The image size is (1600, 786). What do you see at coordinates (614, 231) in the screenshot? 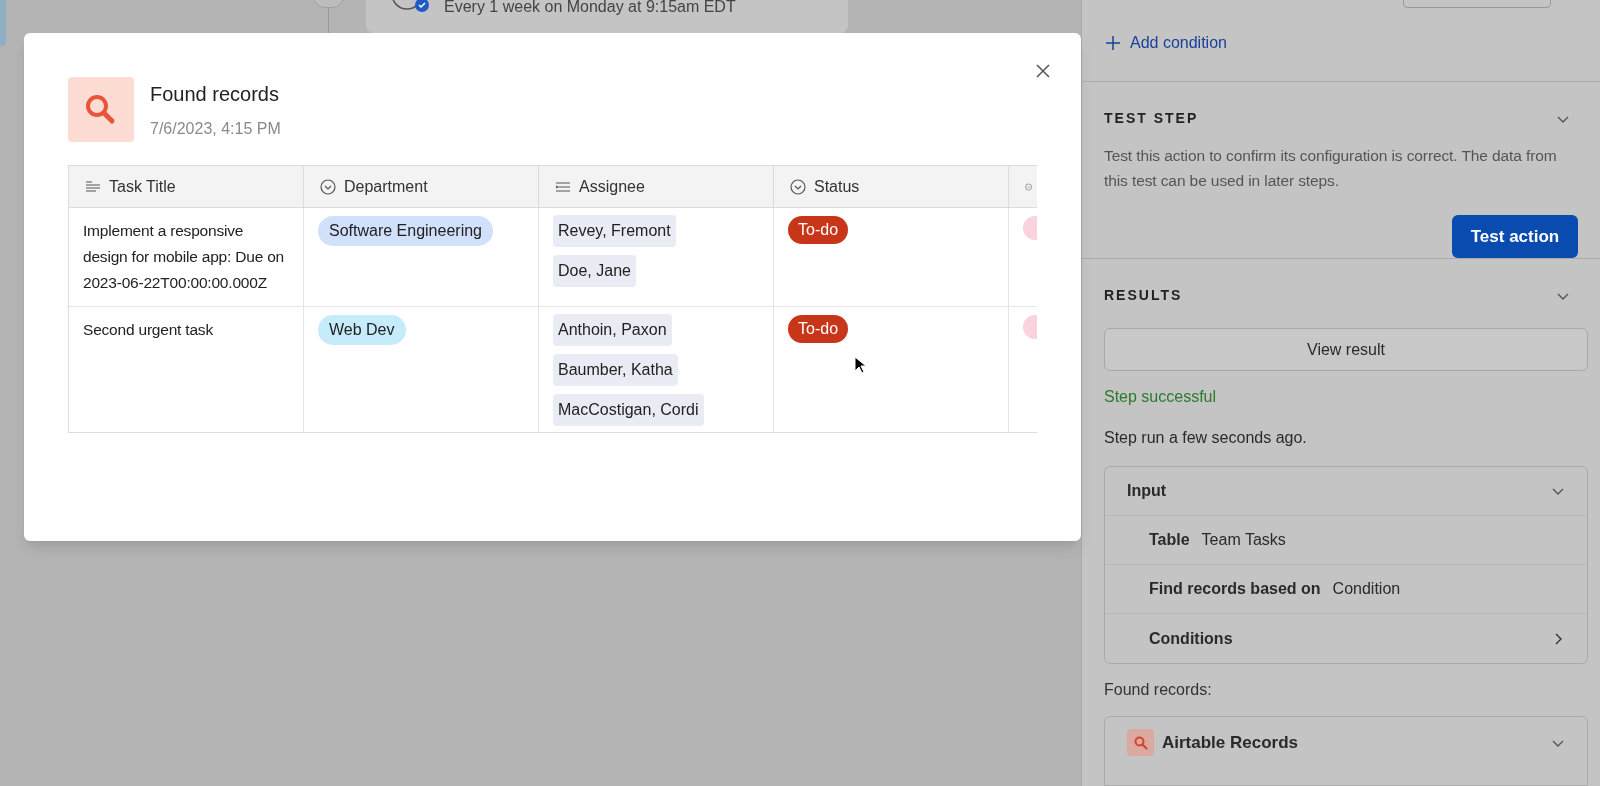
I see `assignee-tag: Revey, Fremont` at bounding box center [614, 231].